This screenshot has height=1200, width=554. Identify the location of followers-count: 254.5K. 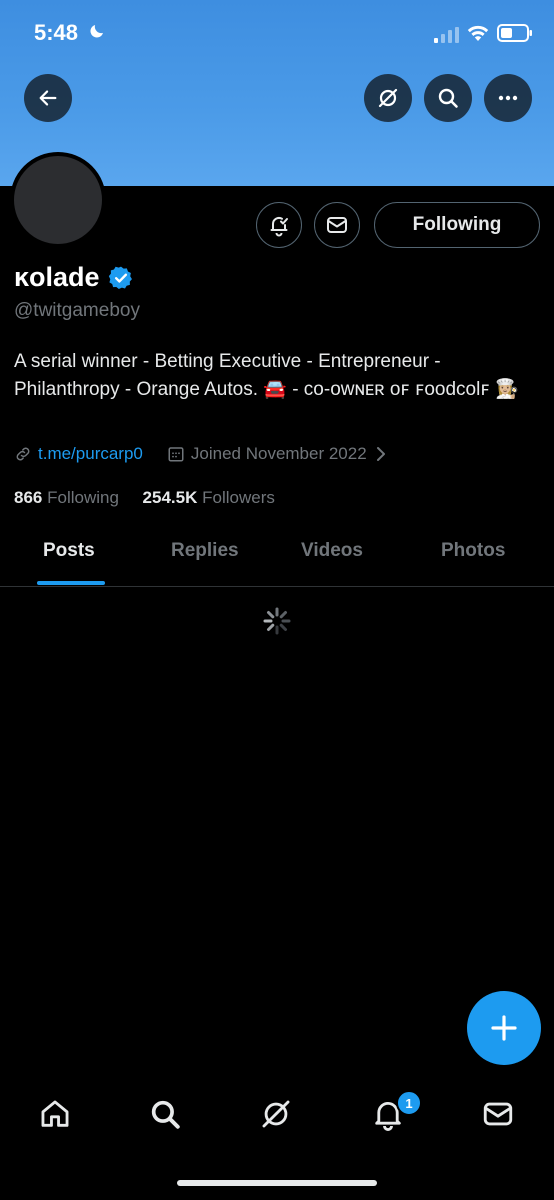
(170, 497).